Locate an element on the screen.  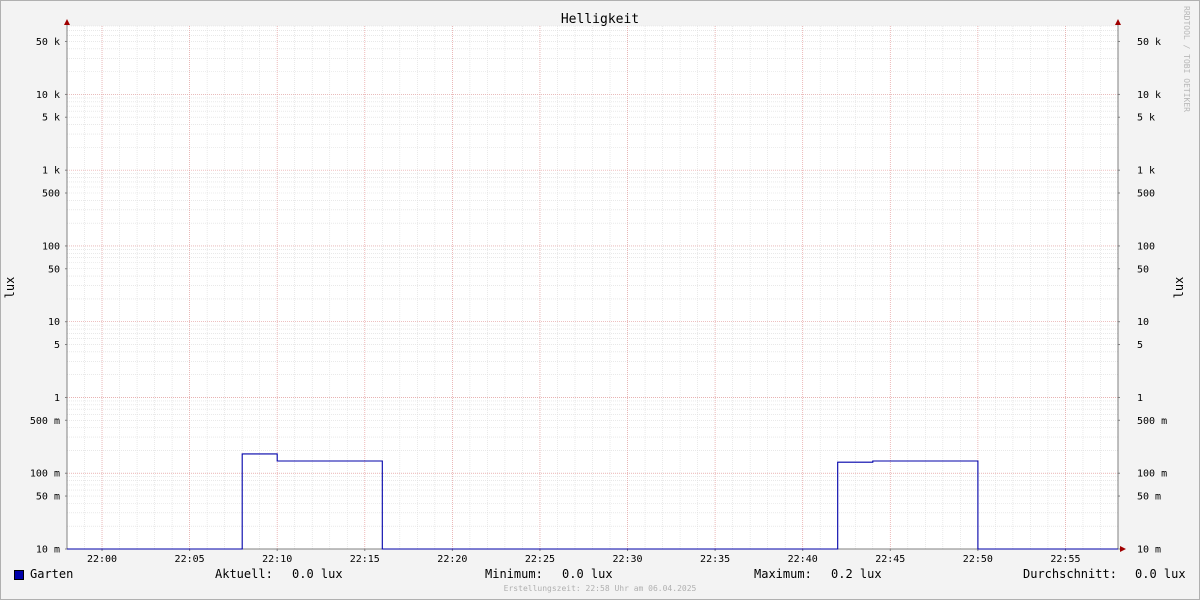
y-axis-label-right: lux is located at coordinates (1179, 288).